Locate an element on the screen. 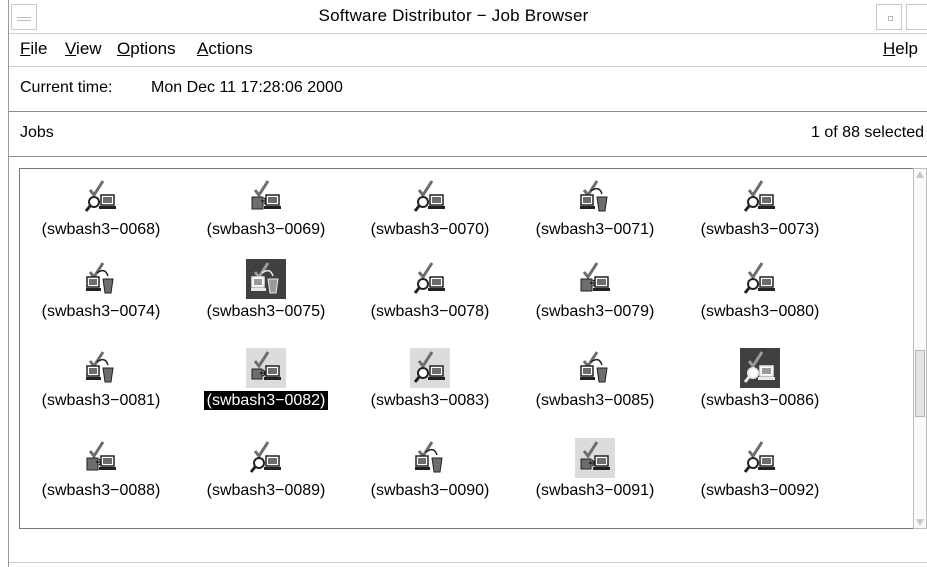 This screenshot has width=927, height=567. current-time-value: Mon Dec 11 17:28:06 2000 is located at coordinates (247, 87).